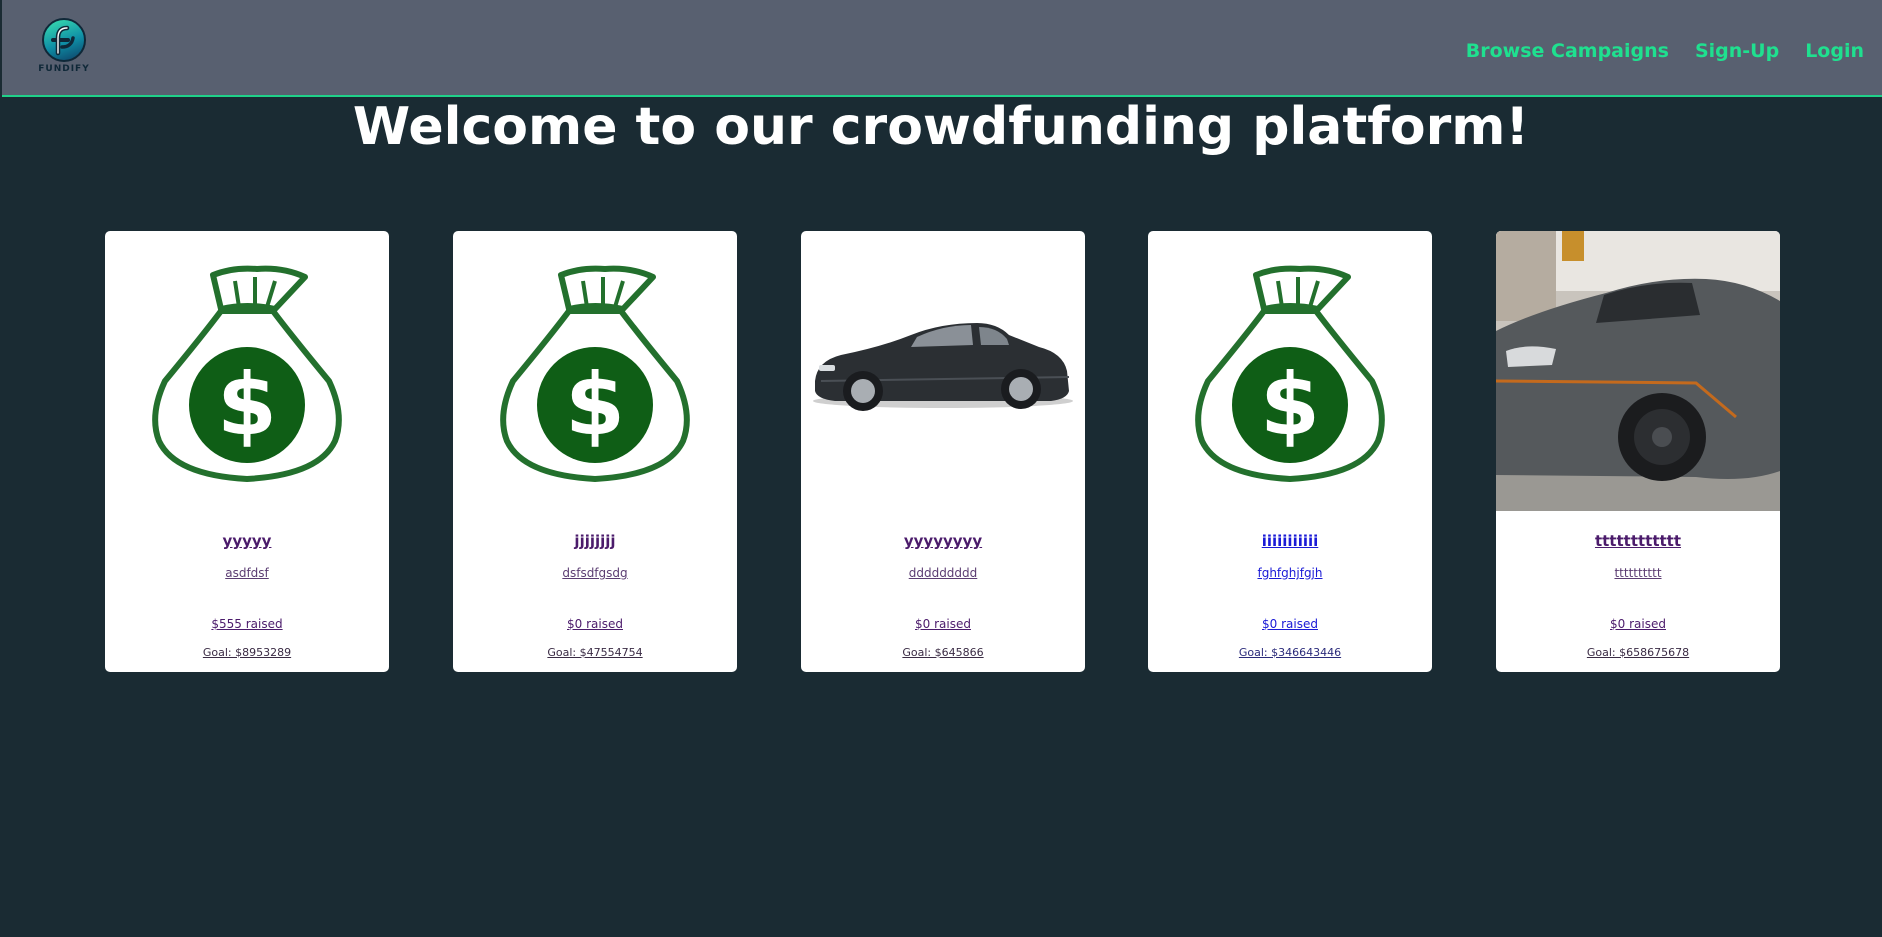  Describe the element at coordinates (595, 652) in the screenshot. I see `campaign-goal: Goal: $47554754` at that location.